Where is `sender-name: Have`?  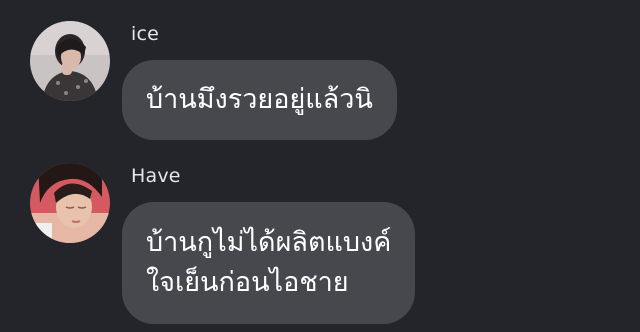 sender-name: Have is located at coordinates (156, 176).